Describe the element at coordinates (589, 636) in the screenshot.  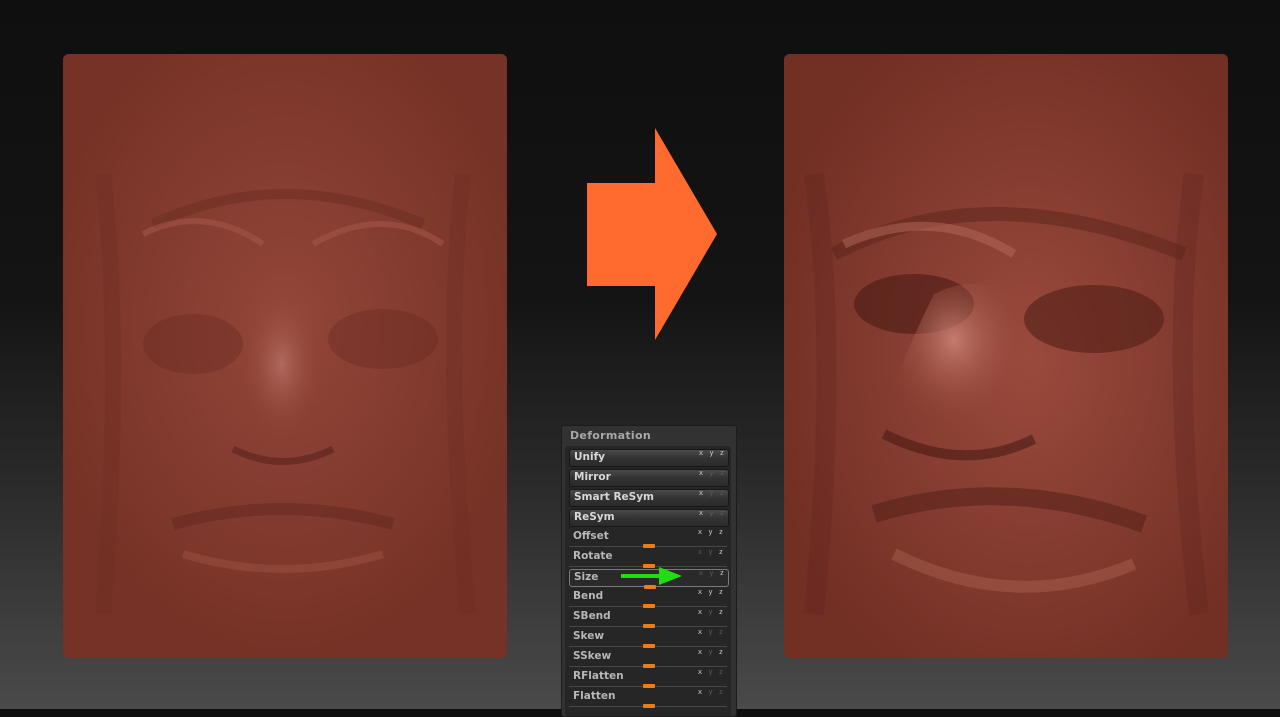
I see `skew-label: Skew` at that location.